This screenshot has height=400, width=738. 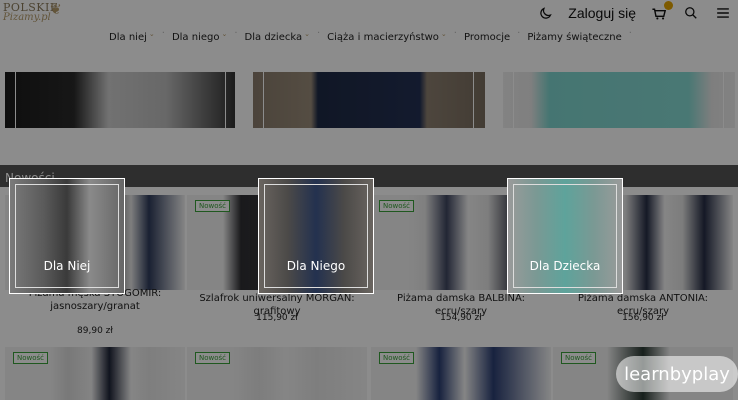 I want to click on menu-icon, so click(x=723, y=13).